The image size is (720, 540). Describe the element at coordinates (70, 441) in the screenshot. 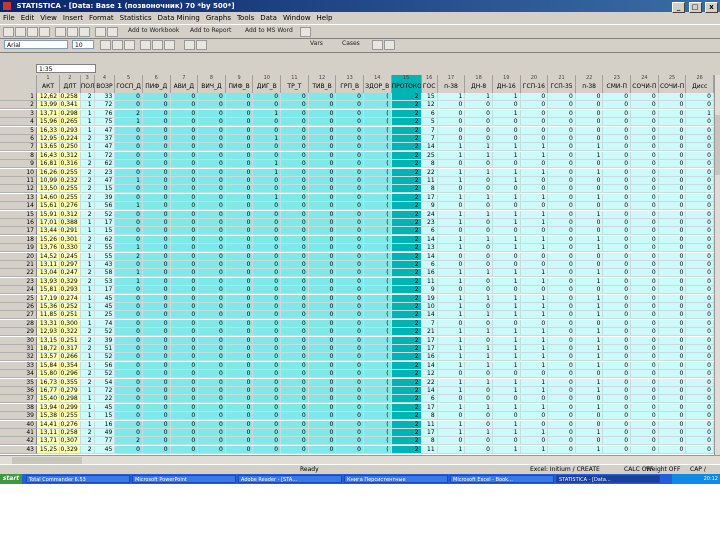

I see `table-cell: 0,307` at that location.